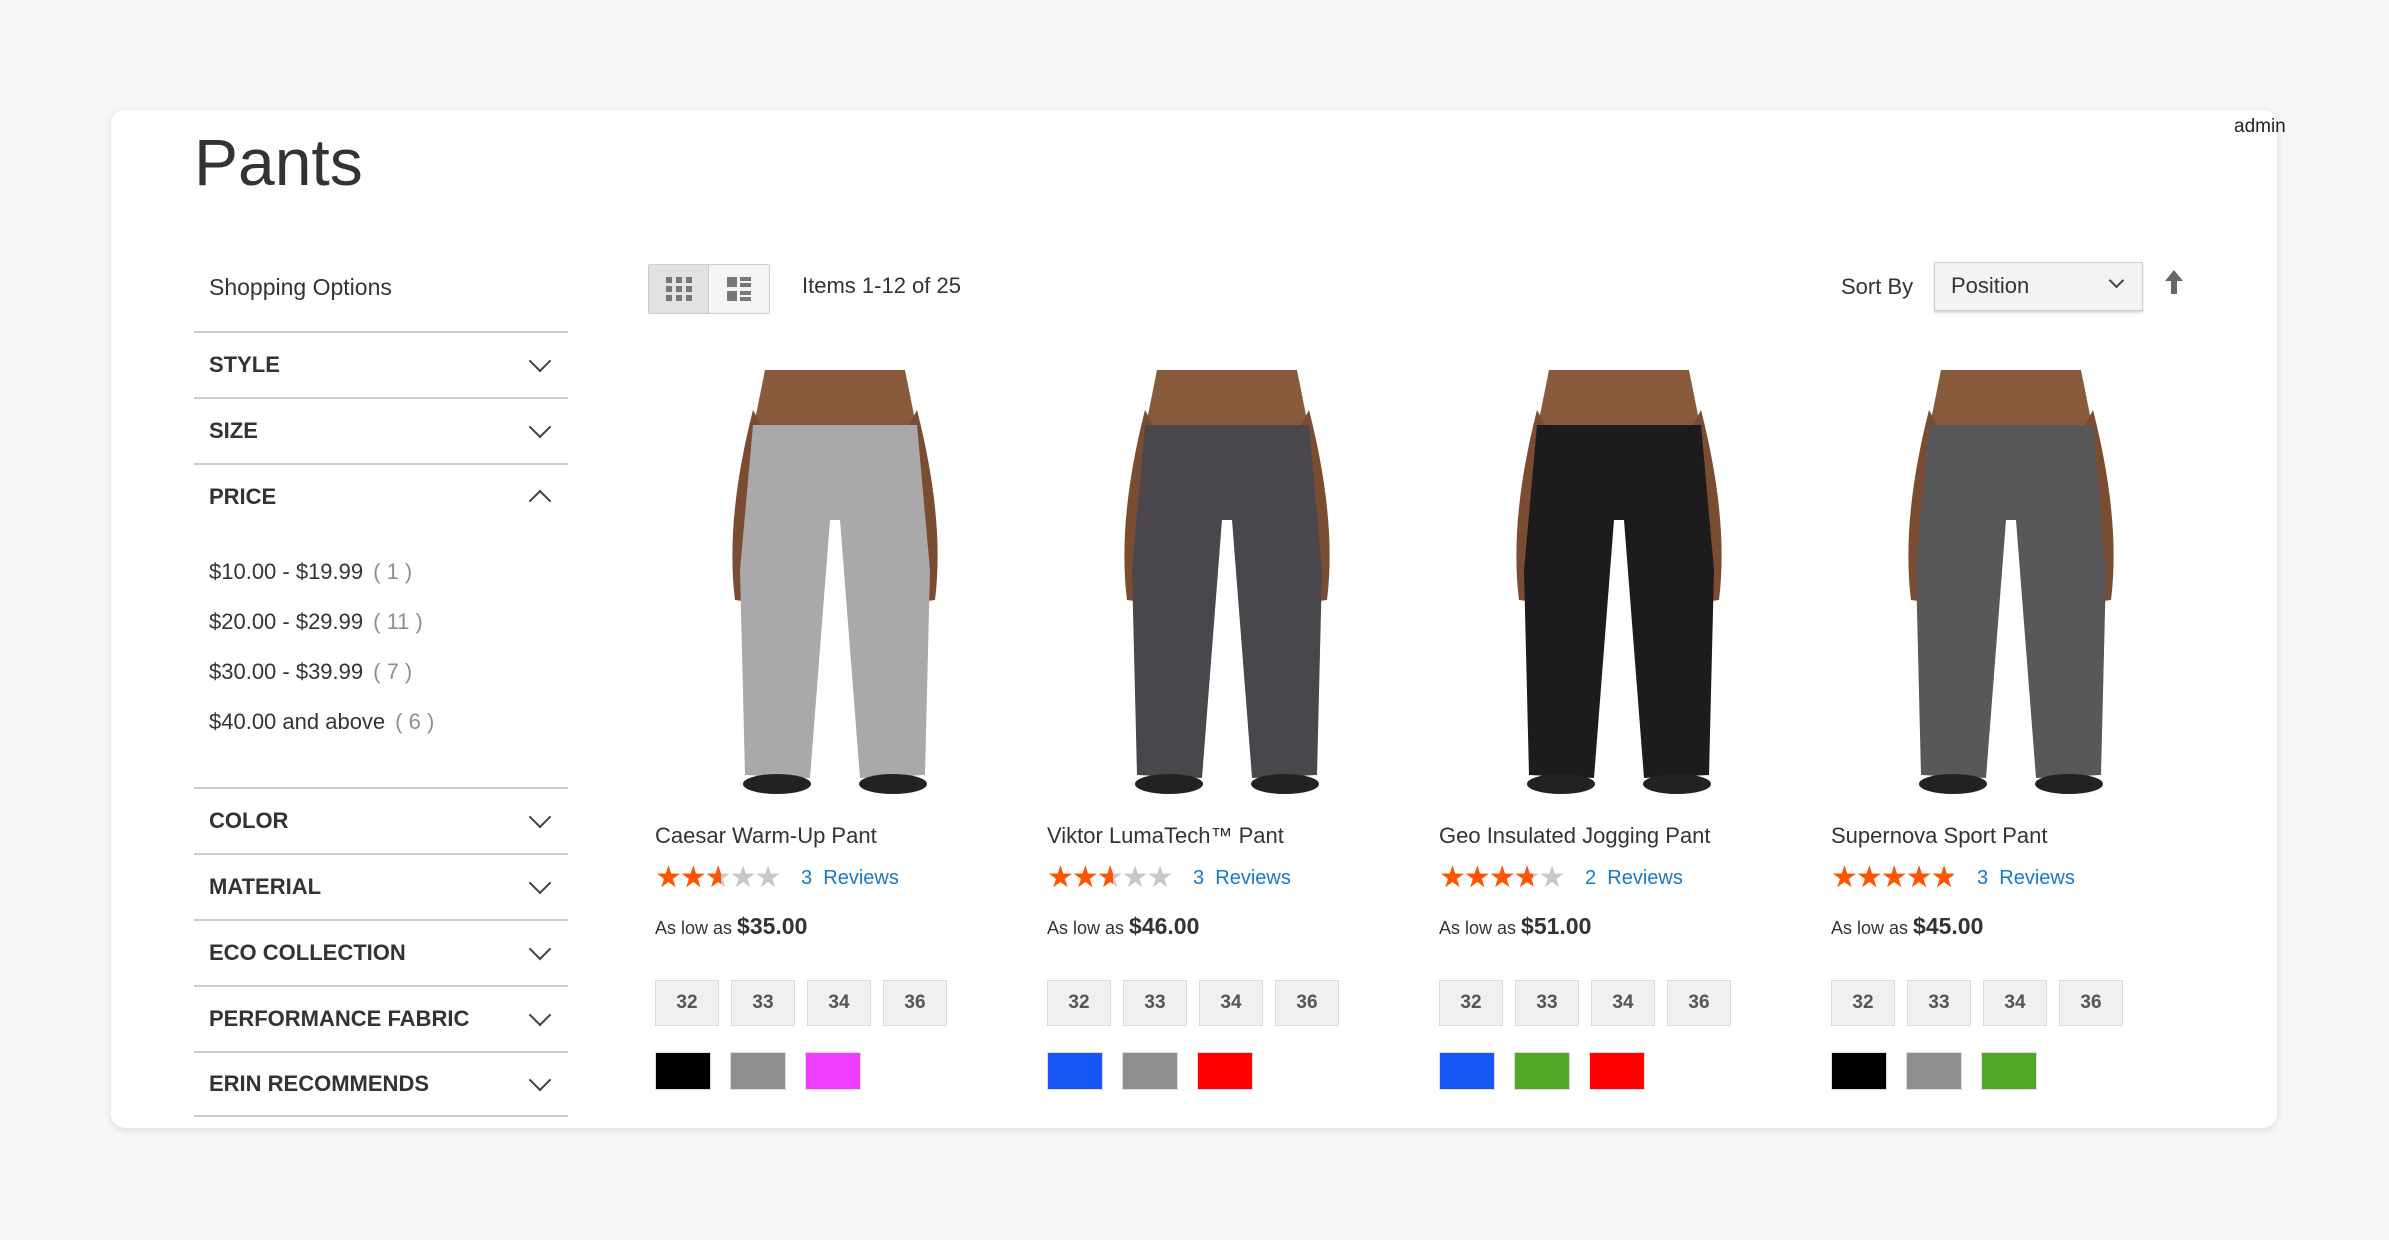 The height and width of the screenshot is (1240, 2389). I want to click on filter-color: COLOR, so click(381, 820).